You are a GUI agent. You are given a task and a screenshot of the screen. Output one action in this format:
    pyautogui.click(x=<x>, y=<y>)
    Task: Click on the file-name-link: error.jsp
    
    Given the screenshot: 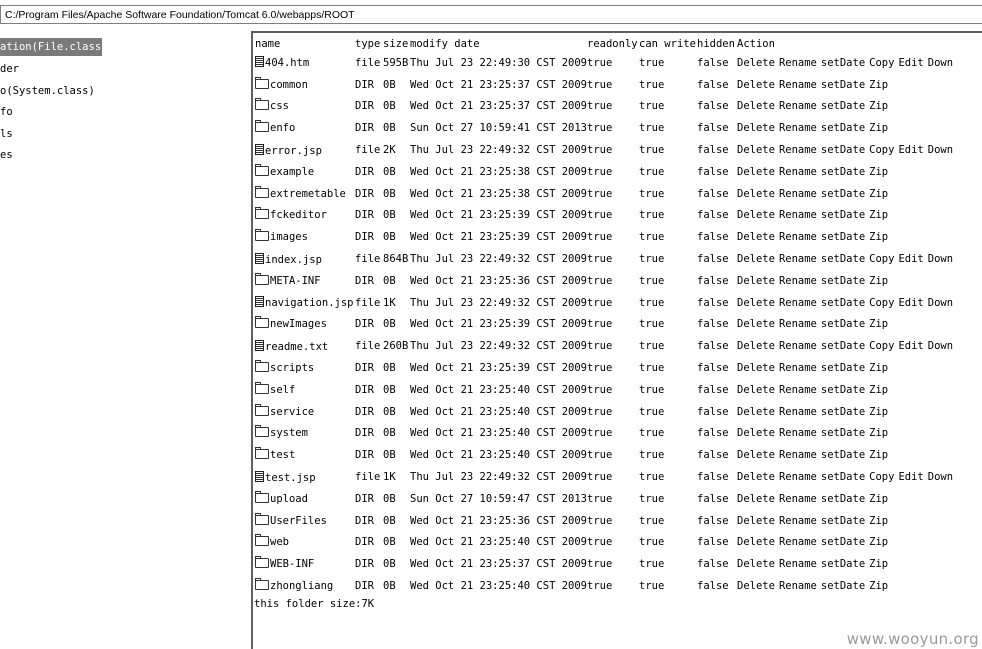 What is the action you would take?
    pyautogui.click(x=293, y=151)
    